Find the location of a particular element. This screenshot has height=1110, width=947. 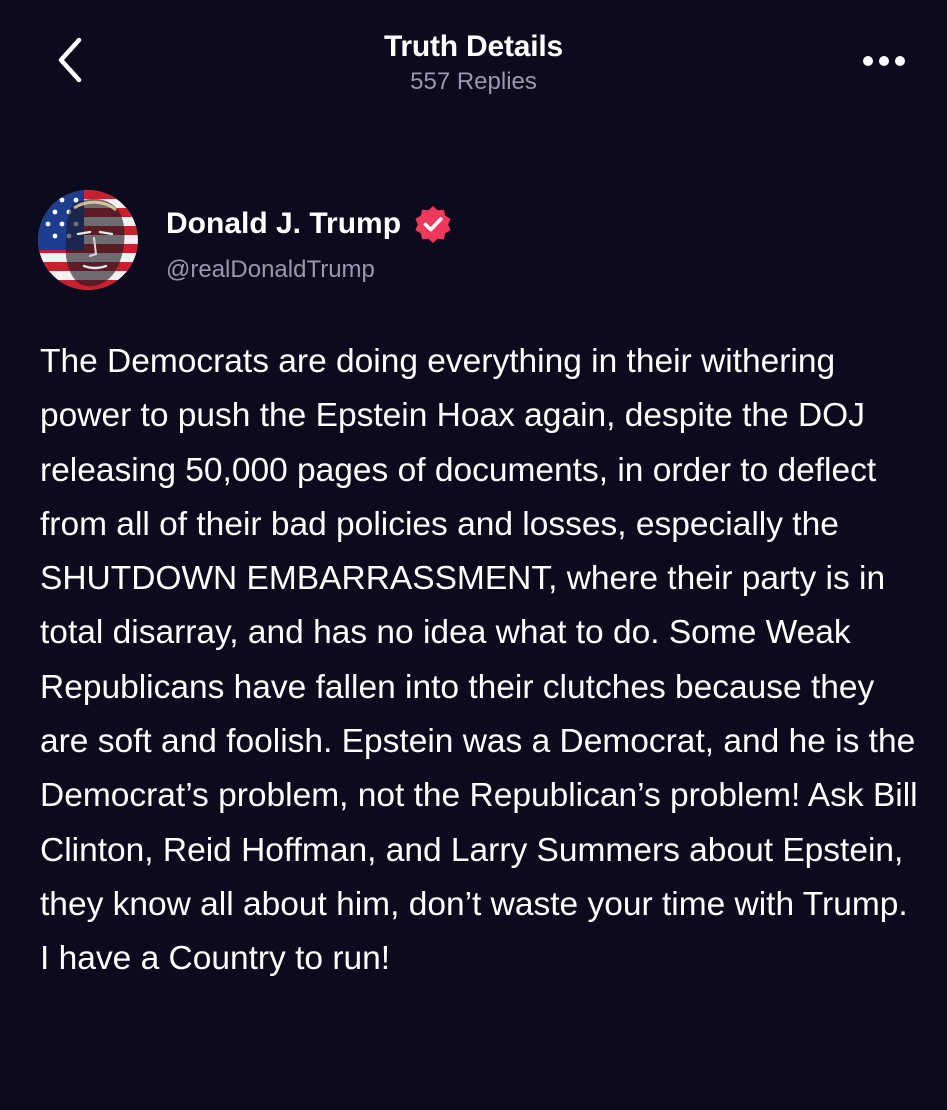

more-horizontal-icon is located at coordinates (884, 61).